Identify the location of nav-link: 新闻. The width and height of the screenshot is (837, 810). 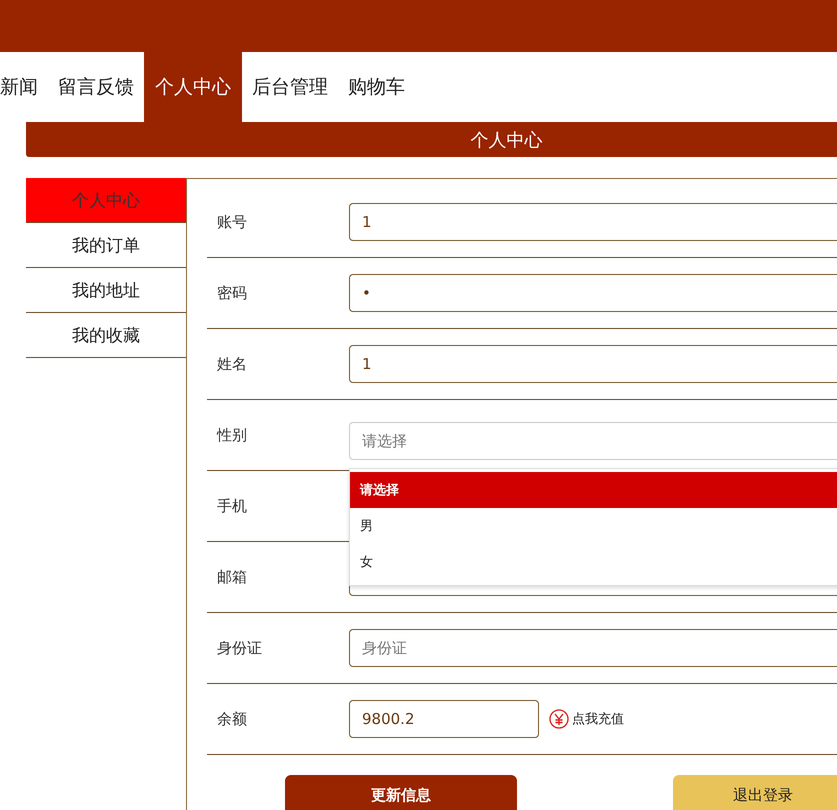
(24, 87).